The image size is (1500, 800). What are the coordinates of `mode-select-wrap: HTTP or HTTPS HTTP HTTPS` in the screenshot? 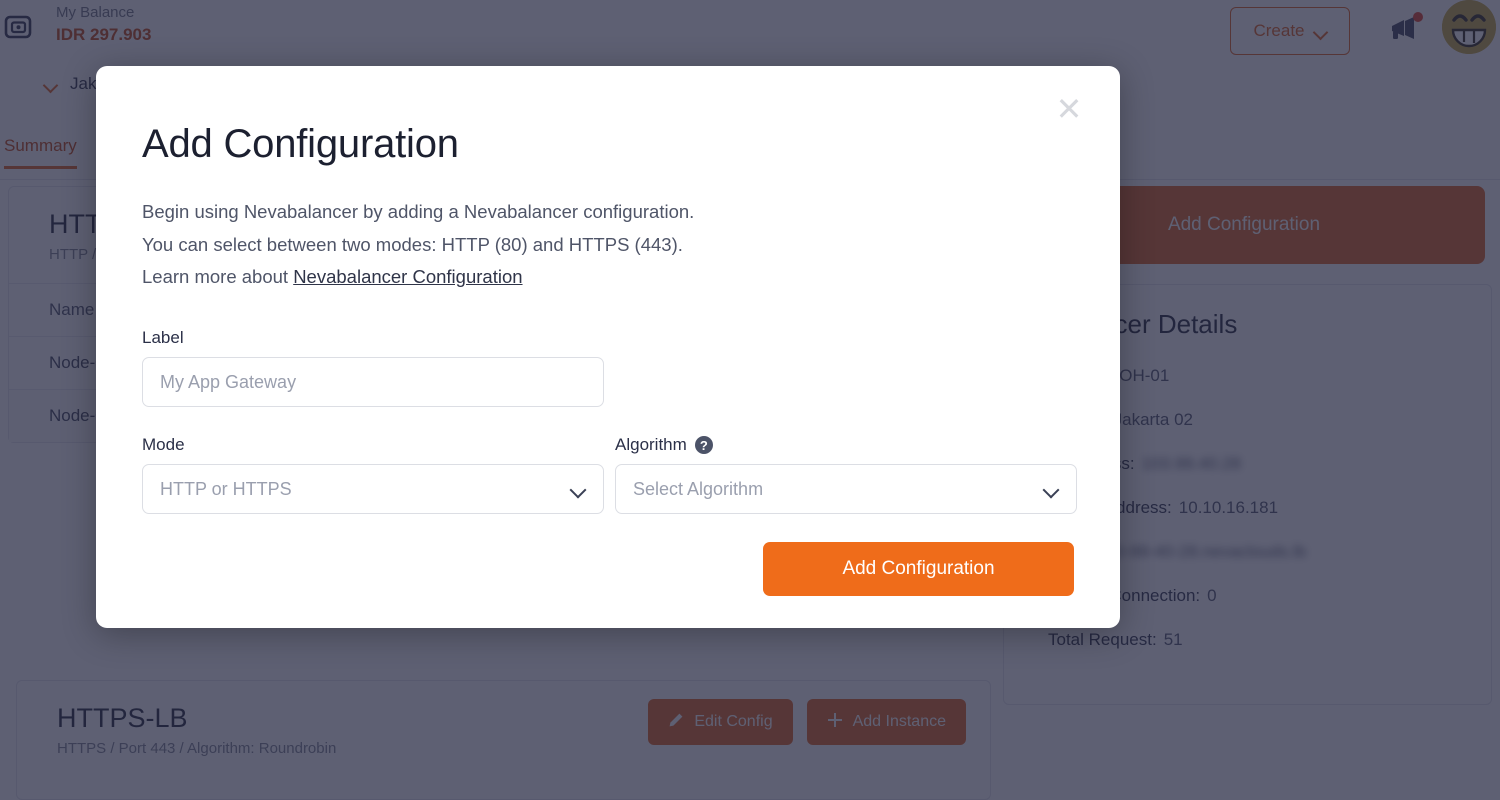 It's located at (373, 489).